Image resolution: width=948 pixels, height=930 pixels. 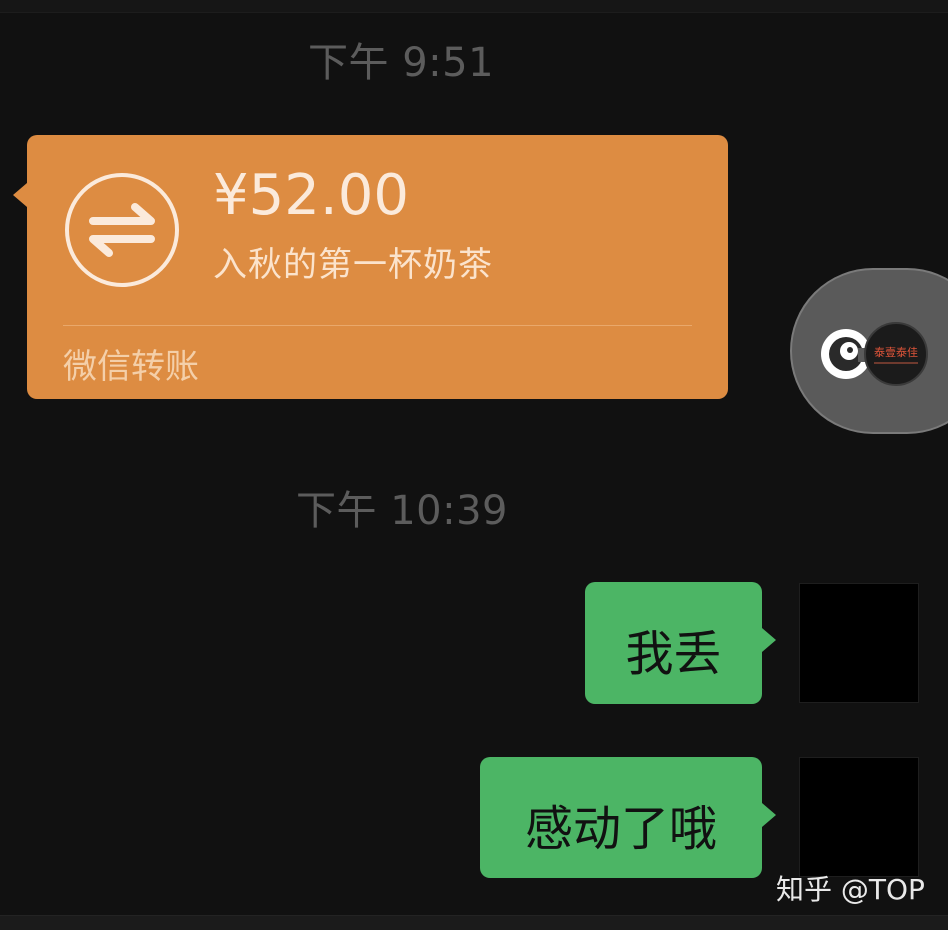 What do you see at coordinates (850, 889) in the screenshot?
I see `zhihu-watermark: 知乎 @TOP` at bounding box center [850, 889].